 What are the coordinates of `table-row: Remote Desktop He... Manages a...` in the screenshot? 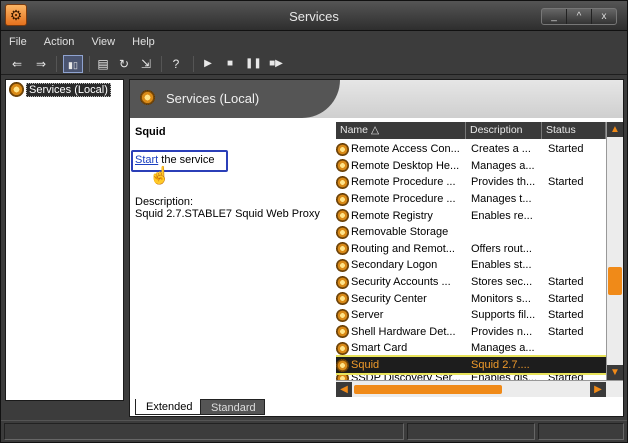 It's located at (471, 166).